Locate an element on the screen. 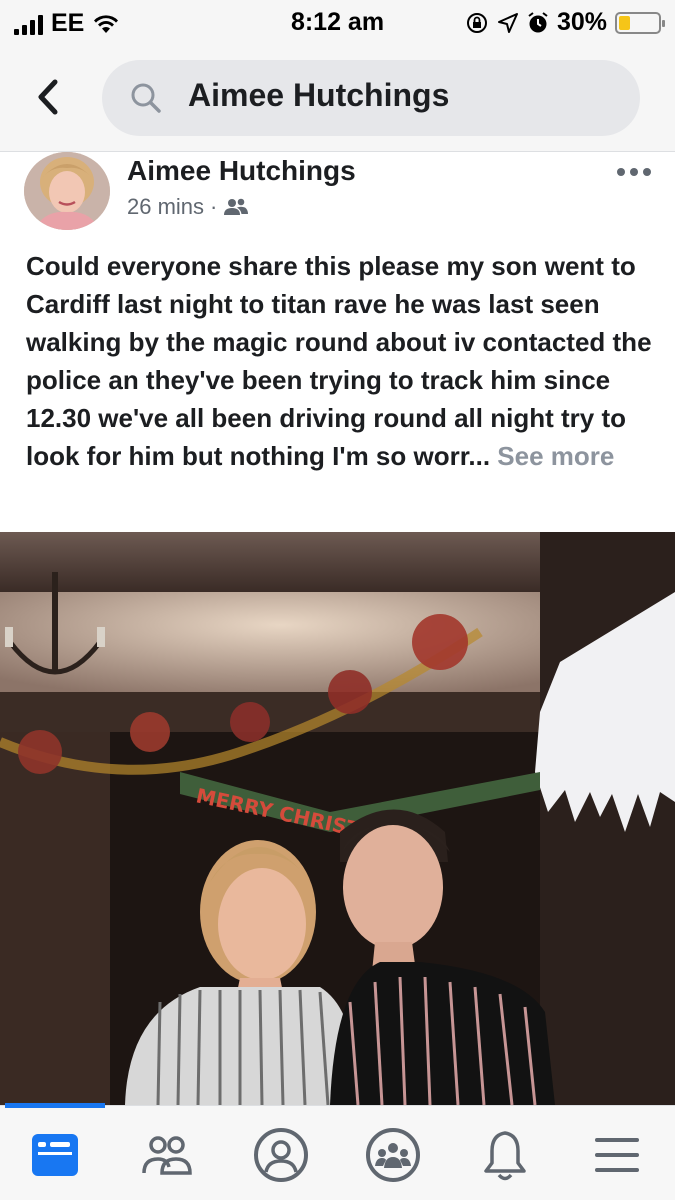 The width and height of the screenshot is (675, 1200). avatar is located at coordinates (67, 191).